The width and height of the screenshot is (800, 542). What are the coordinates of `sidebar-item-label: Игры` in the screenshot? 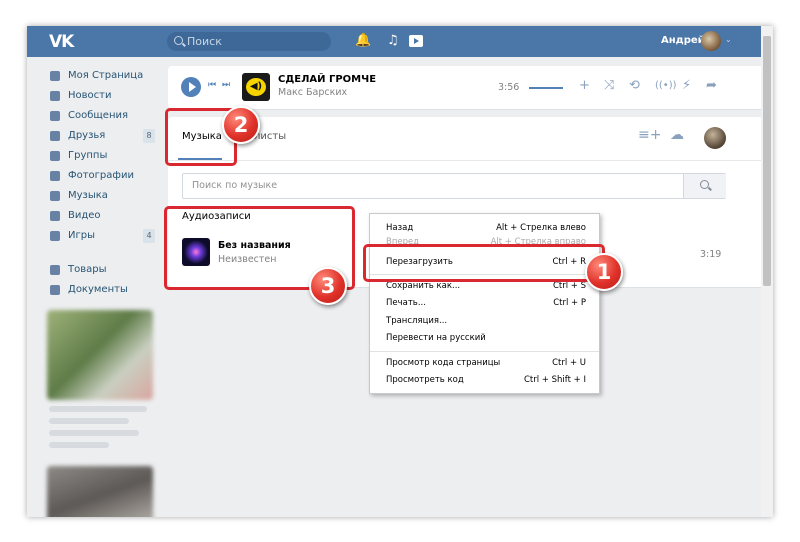 It's located at (81, 235).